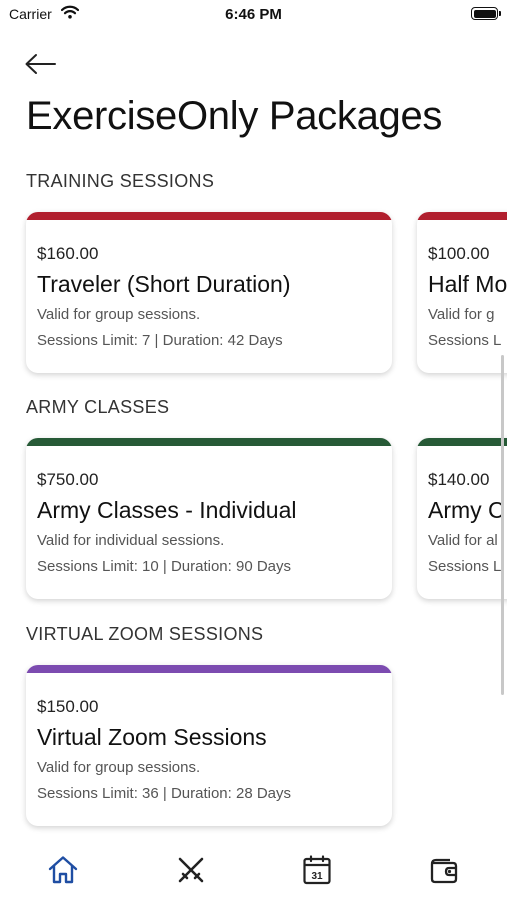 This screenshot has width=507, height=900. I want to click on package-price: $750.00, so click(68, 479).